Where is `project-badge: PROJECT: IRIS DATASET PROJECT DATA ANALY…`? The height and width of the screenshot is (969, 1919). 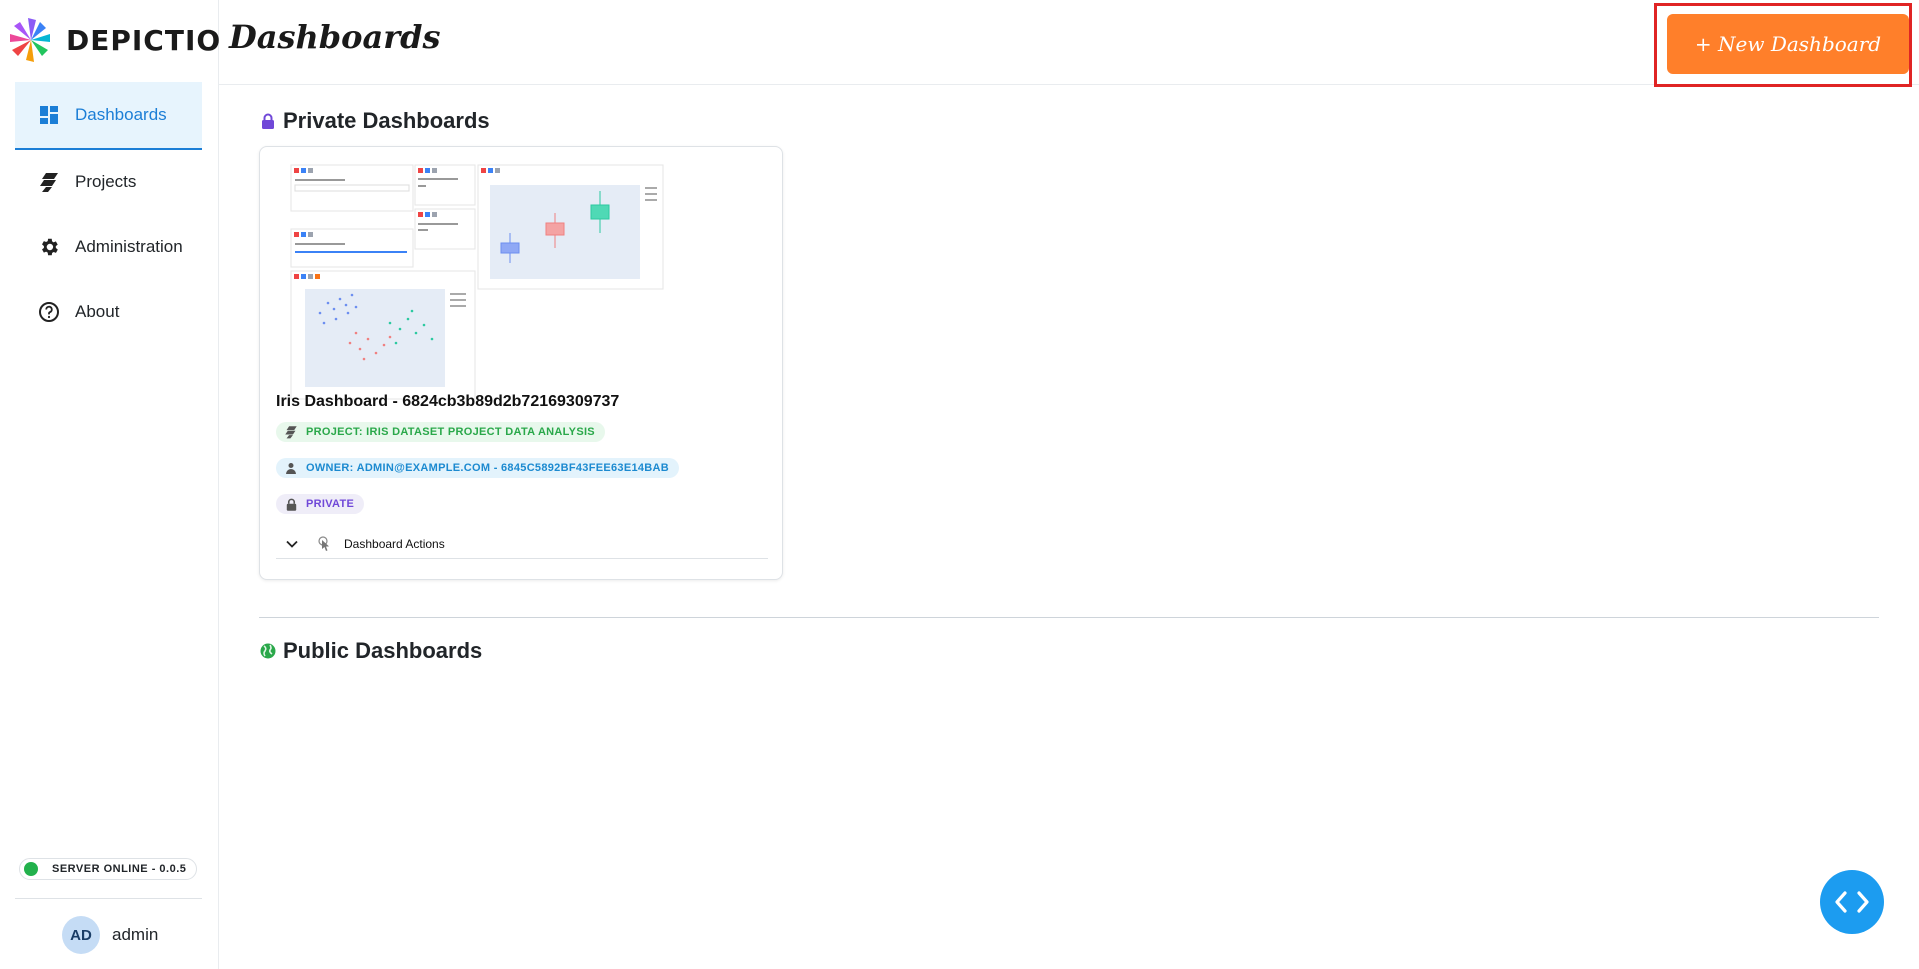 project-badge: PROJECT: IRIS DATASET PROJECT DATA ANALY… is located at coordinates (440, 432).